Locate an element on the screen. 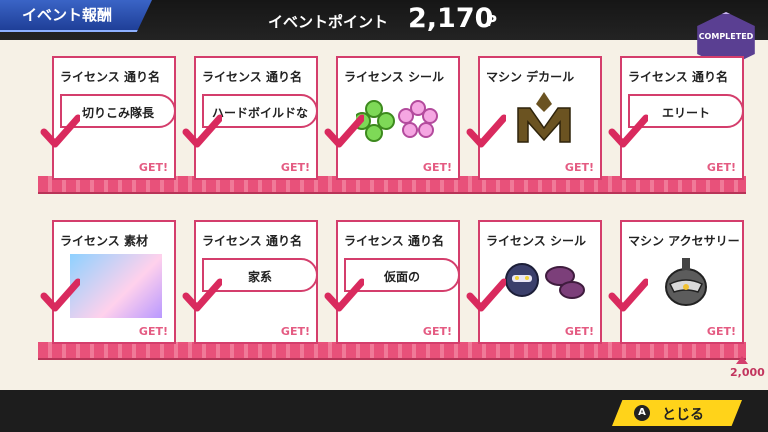 The image size is (768, 432). flower-stickers-icon is located at coordinates (397, 121).